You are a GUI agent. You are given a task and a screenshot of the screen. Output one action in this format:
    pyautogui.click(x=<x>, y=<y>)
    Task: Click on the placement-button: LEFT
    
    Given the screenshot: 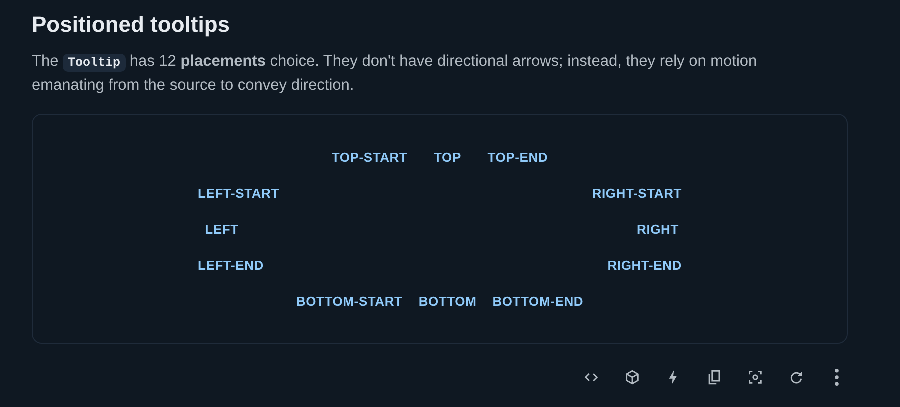 What is the action you would take?
    pyautogui.click(x=222, y=229)
    